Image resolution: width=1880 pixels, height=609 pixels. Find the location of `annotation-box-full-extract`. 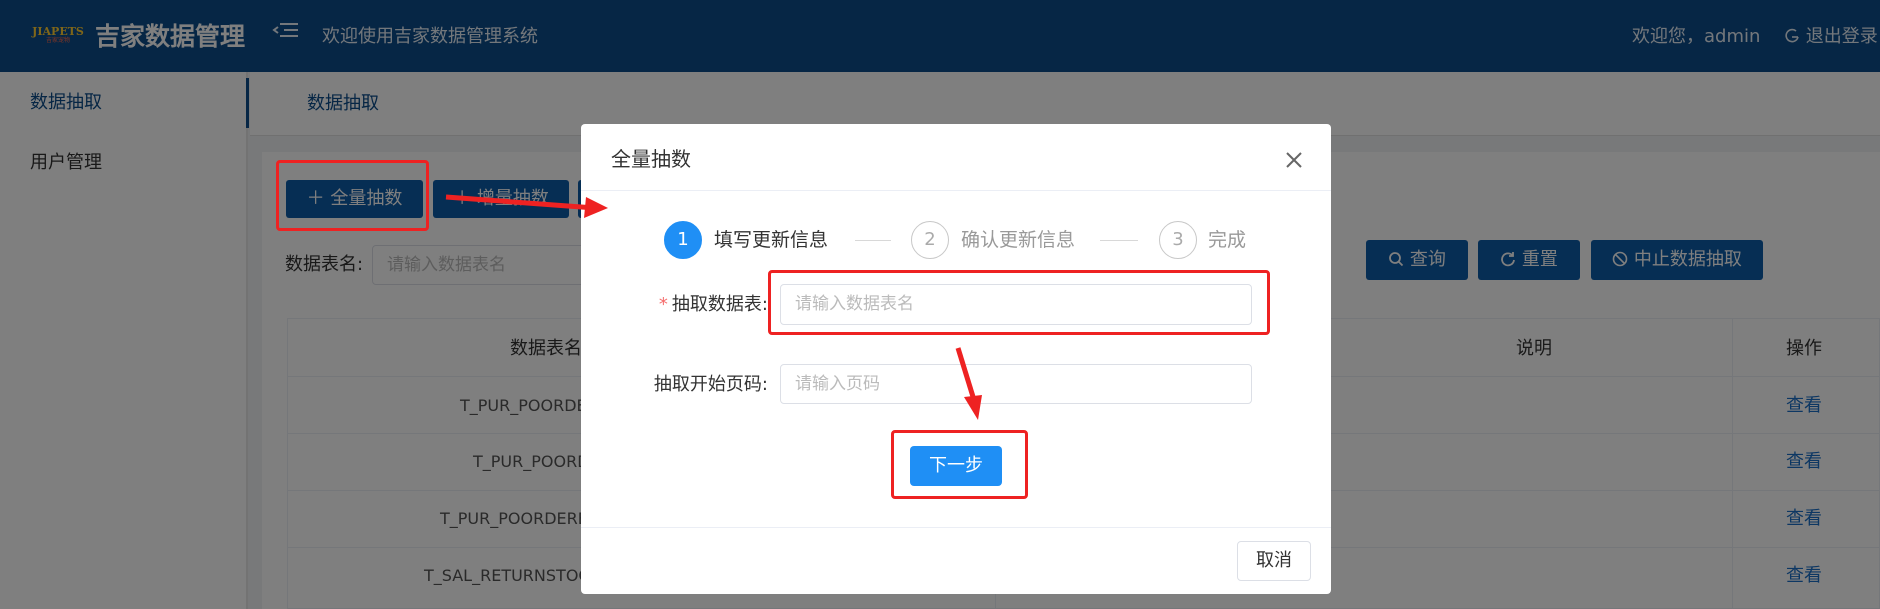

annotation-box-full-extract is located at coordinates (352, 195).